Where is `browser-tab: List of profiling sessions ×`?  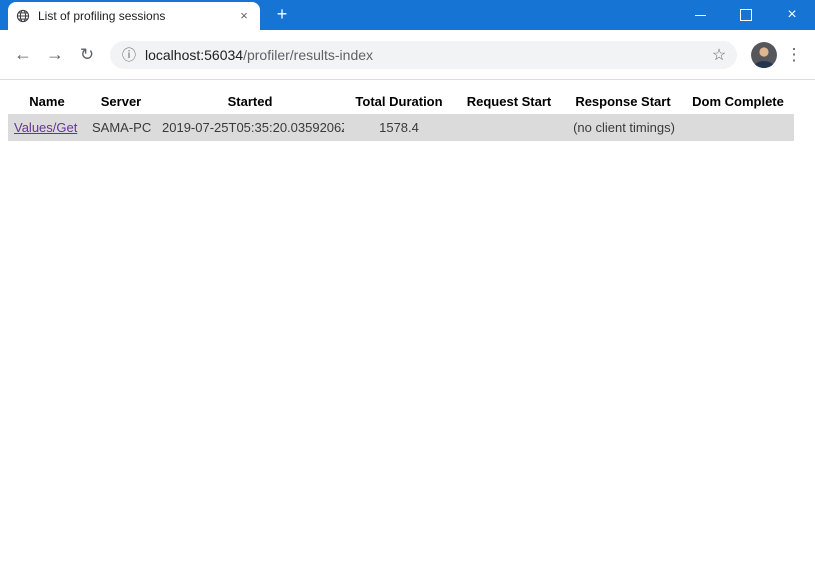 browser-tab: List of profiling sessions × is located at coordinates (134, 16).